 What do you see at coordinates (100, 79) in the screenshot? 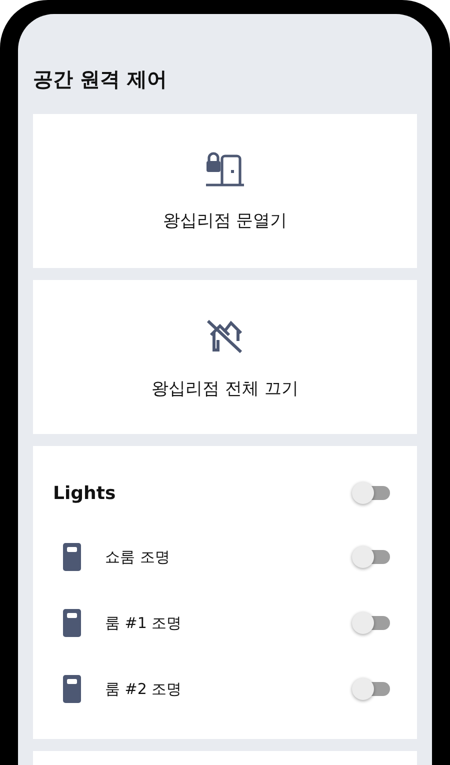
I see `page-title: 공간 원격 제어` at bounding box center [100, 79].